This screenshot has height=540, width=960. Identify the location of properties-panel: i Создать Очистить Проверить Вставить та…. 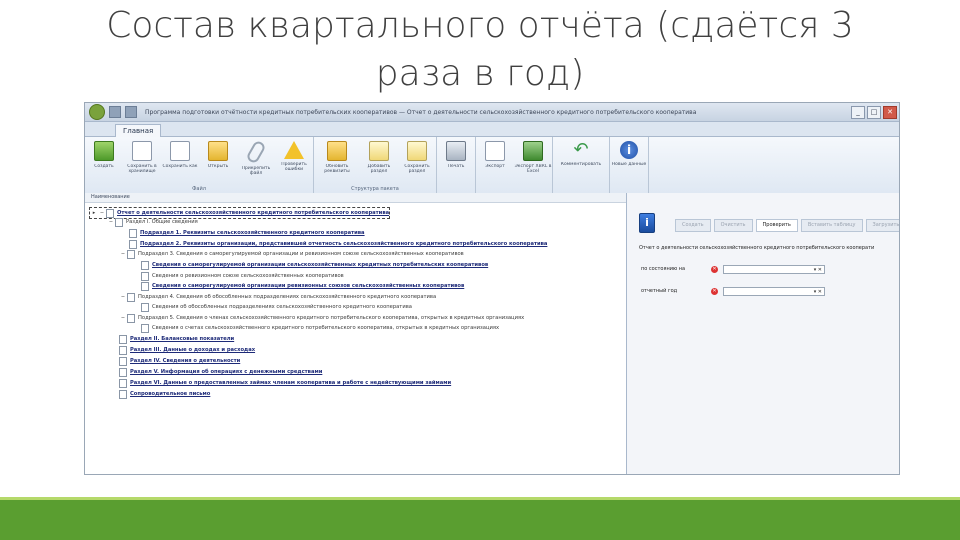
(763, 333).